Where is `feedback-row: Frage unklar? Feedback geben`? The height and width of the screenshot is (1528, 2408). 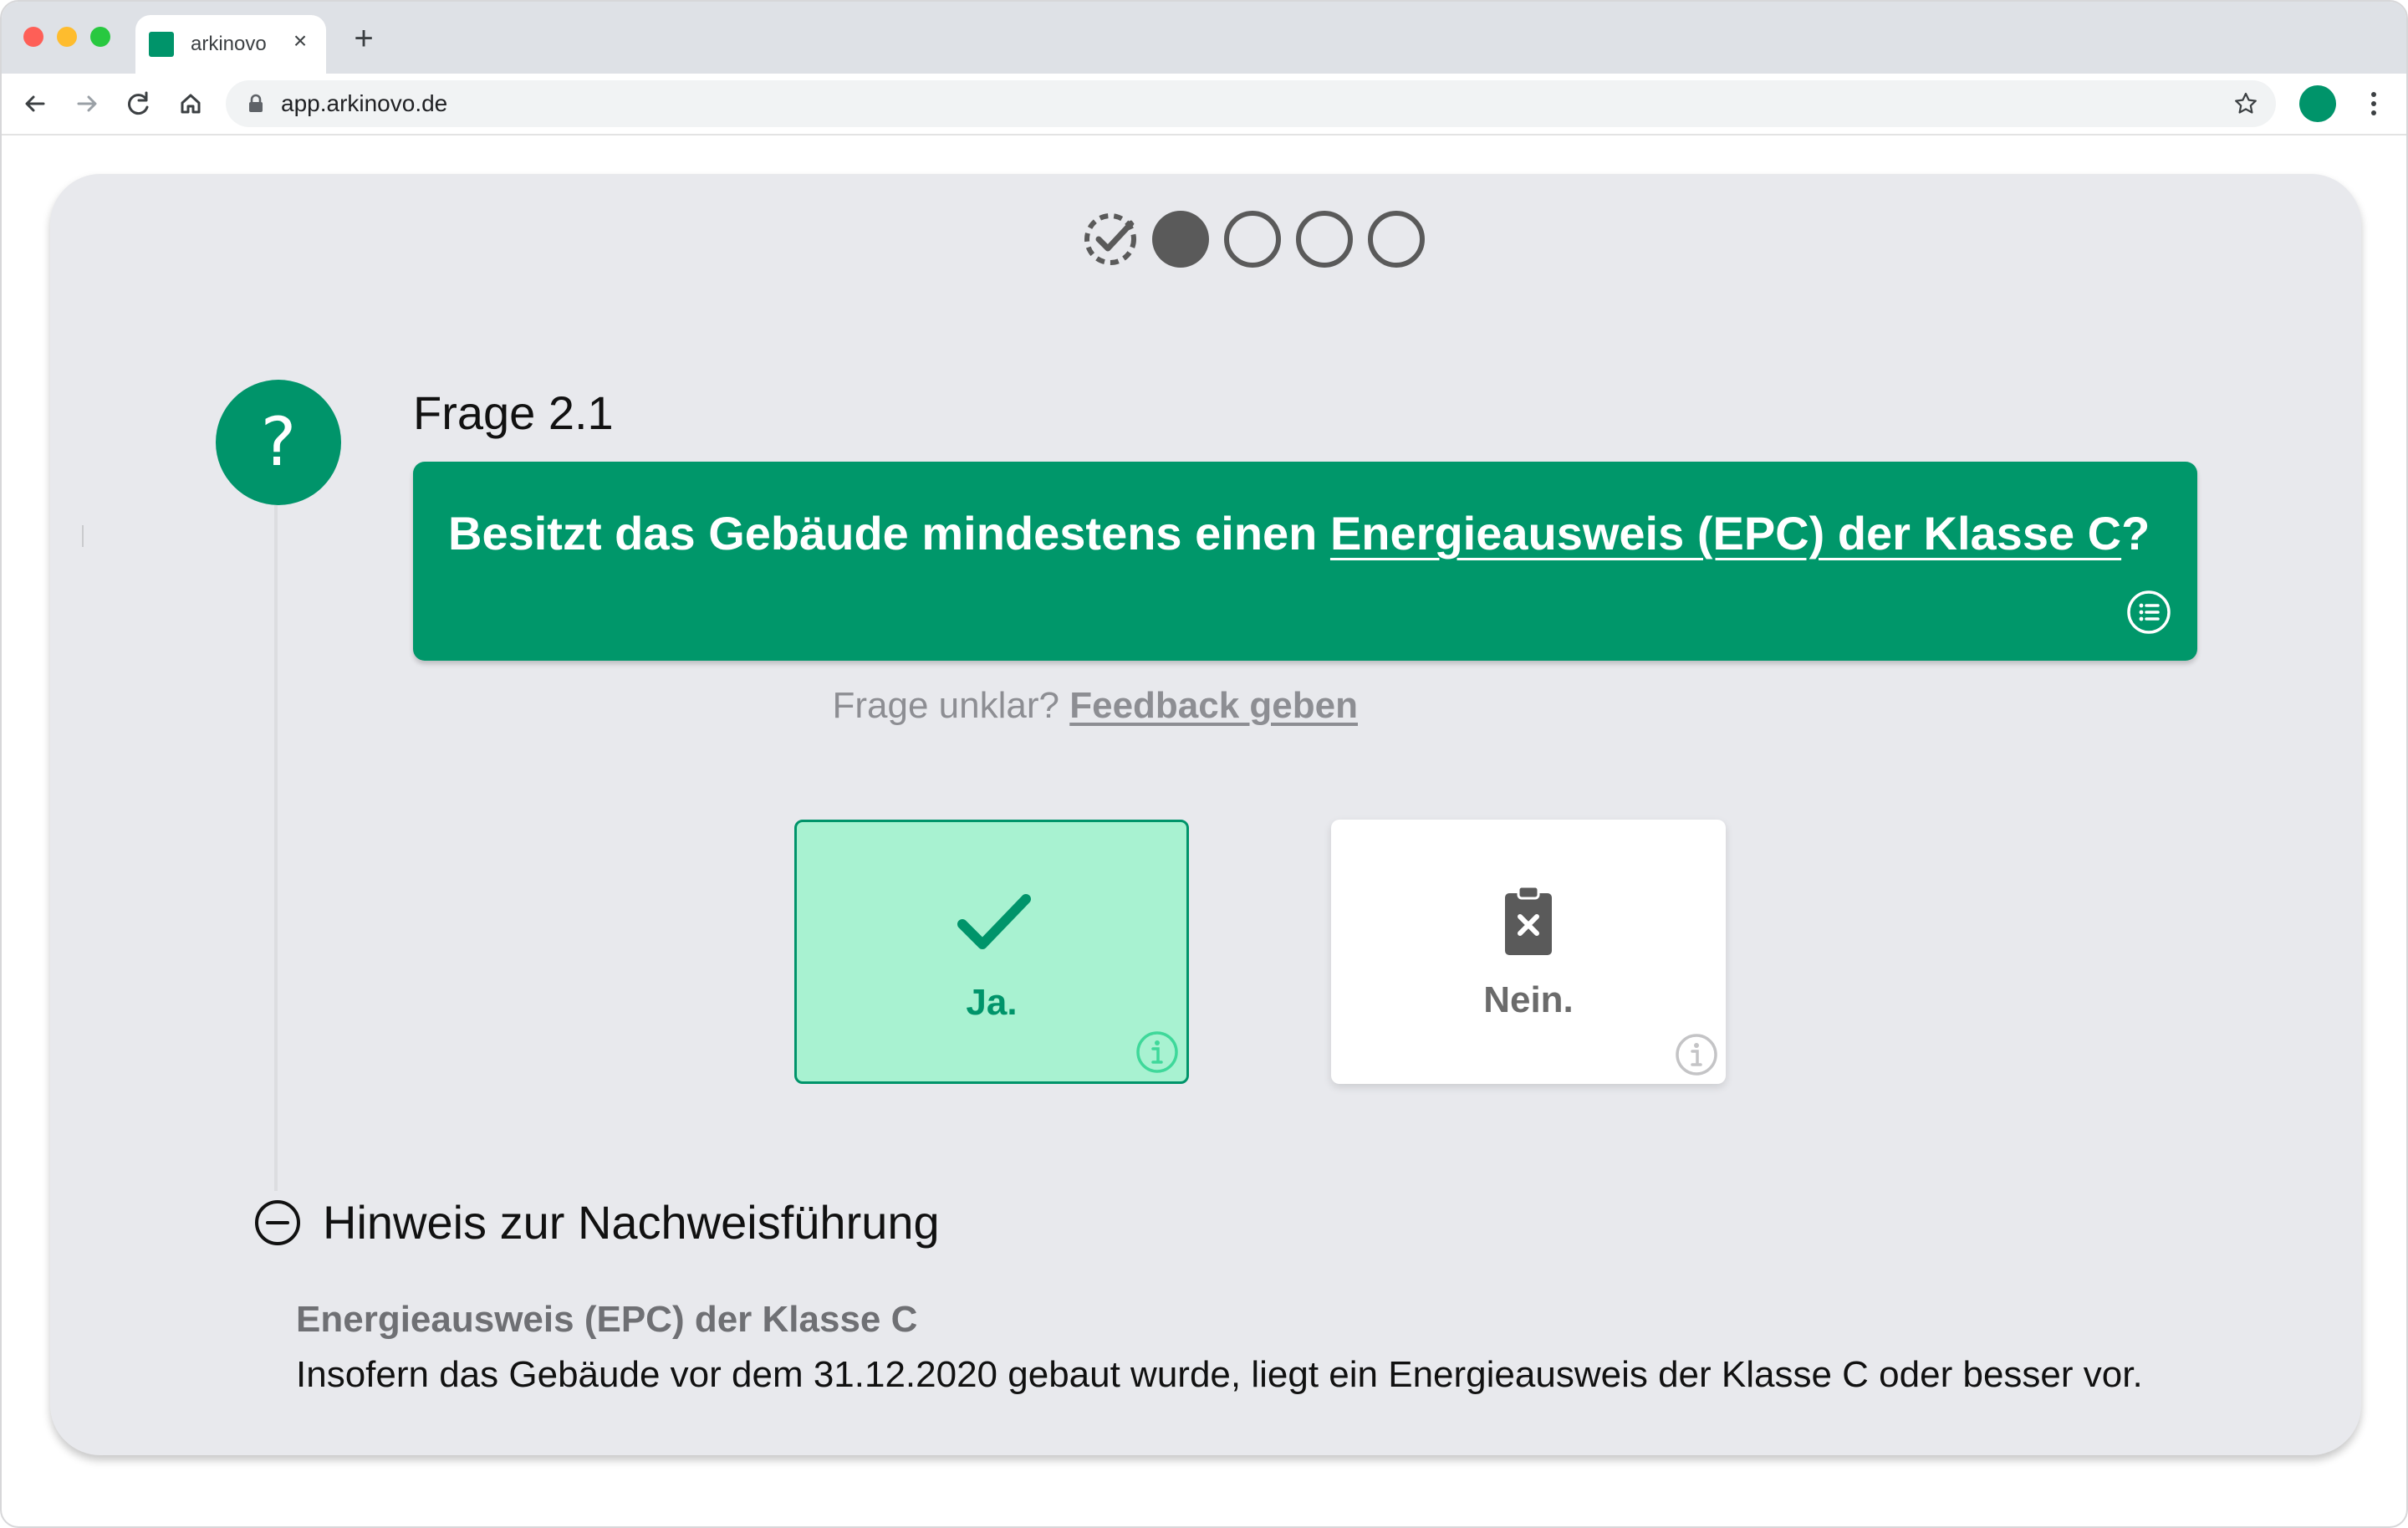
feedback-row: Frage unklar? Feedback geben is located at coordinates (1096, 706).